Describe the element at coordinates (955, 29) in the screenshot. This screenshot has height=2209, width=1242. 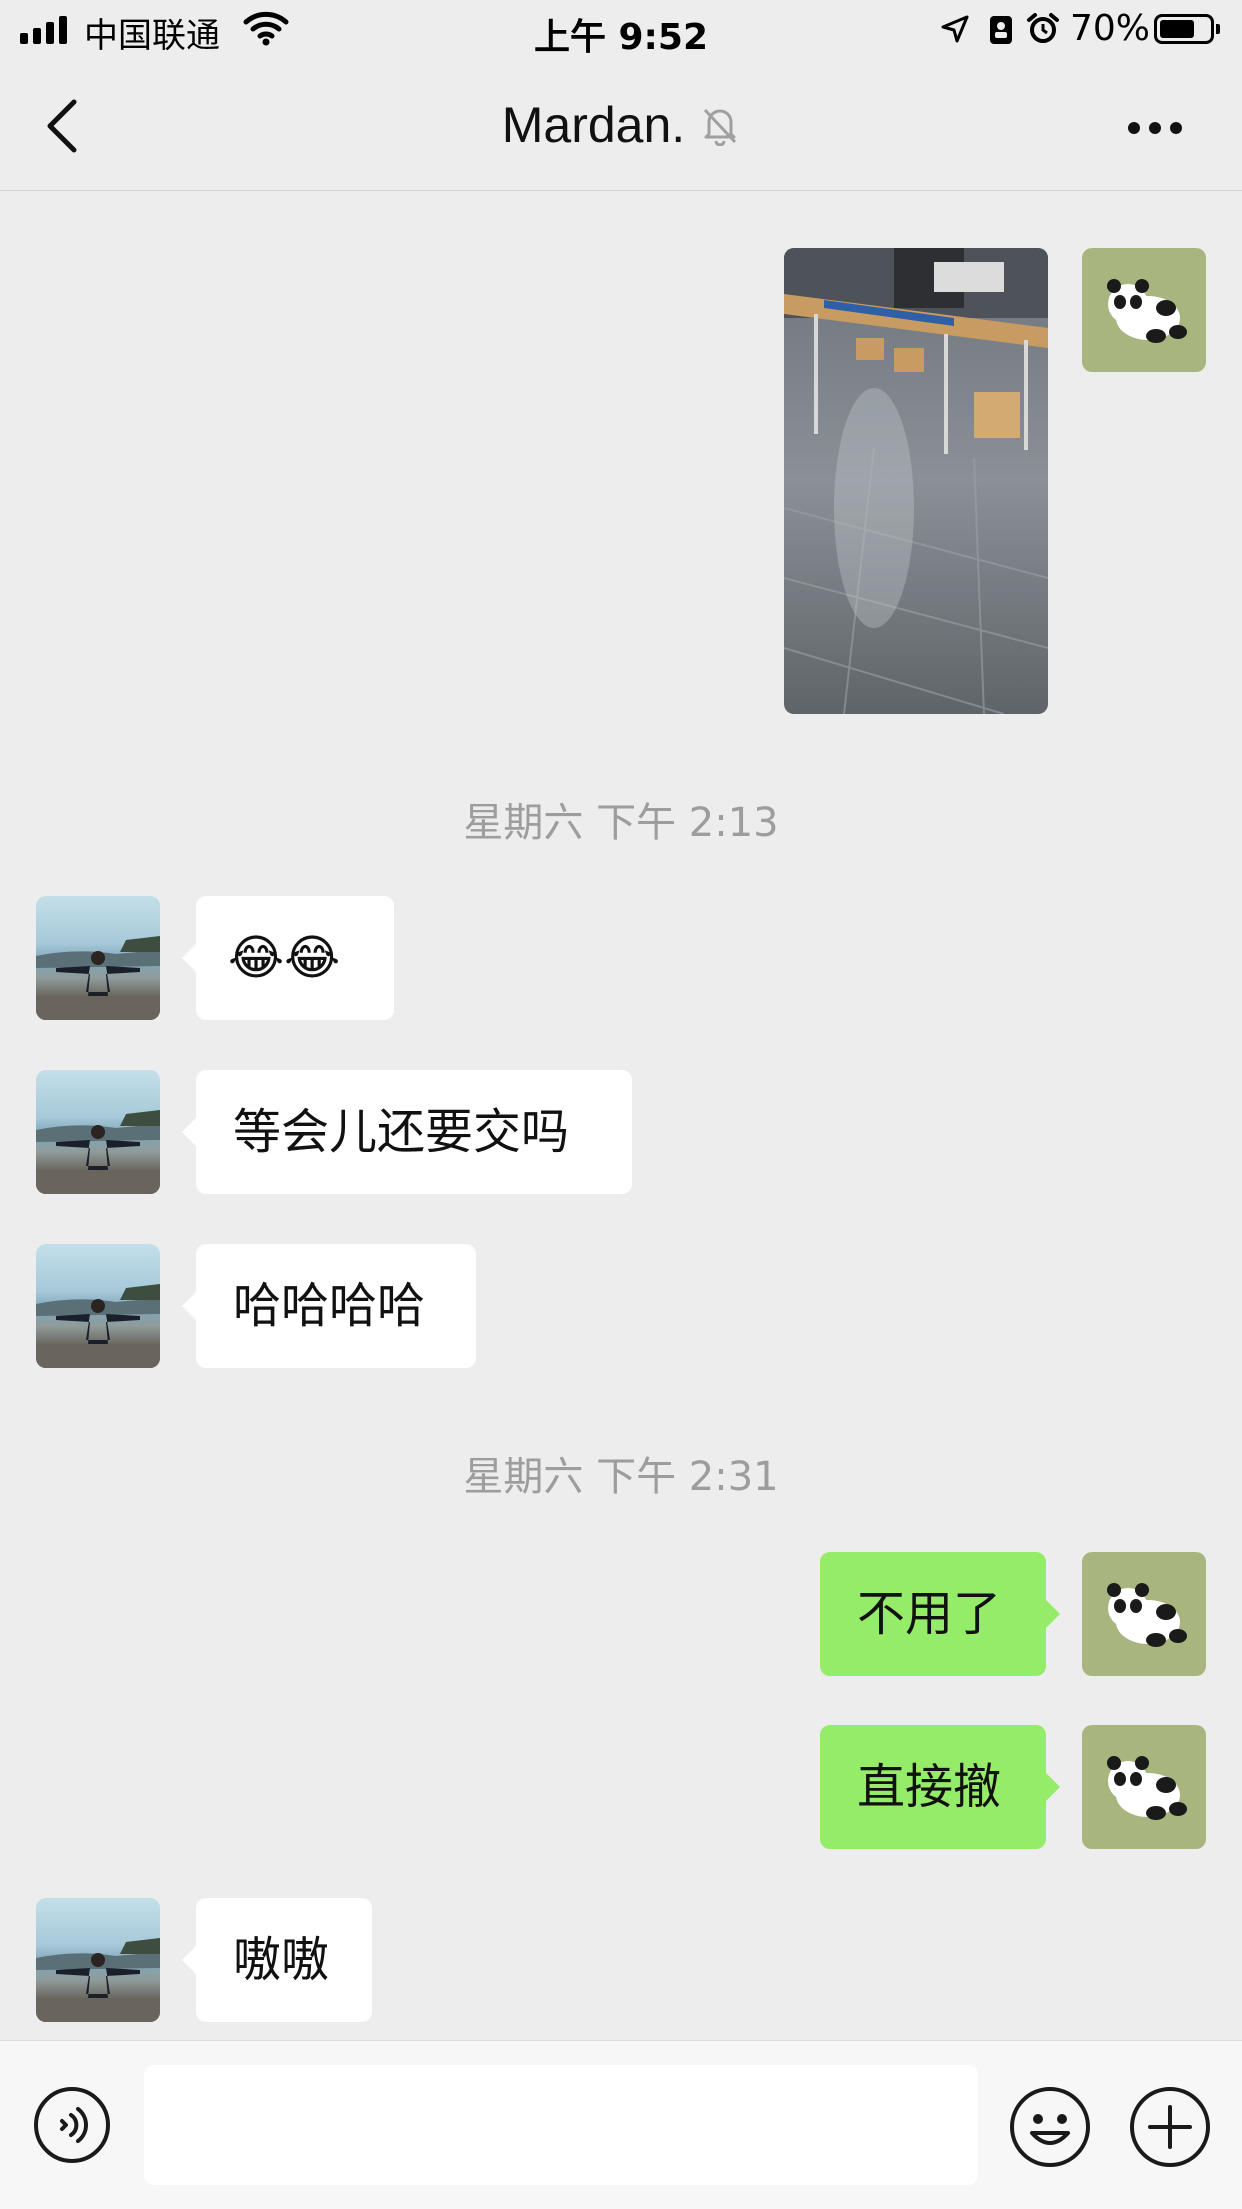
I see `location-icon` at that location.